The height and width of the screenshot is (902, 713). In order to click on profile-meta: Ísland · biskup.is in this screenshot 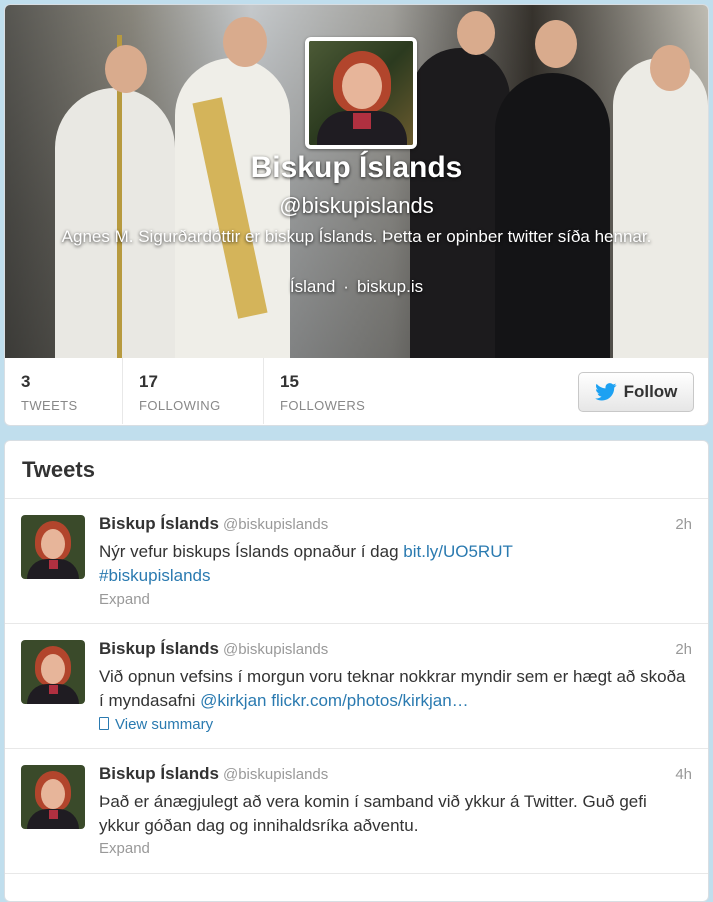, I will do `click(356, 287)`.